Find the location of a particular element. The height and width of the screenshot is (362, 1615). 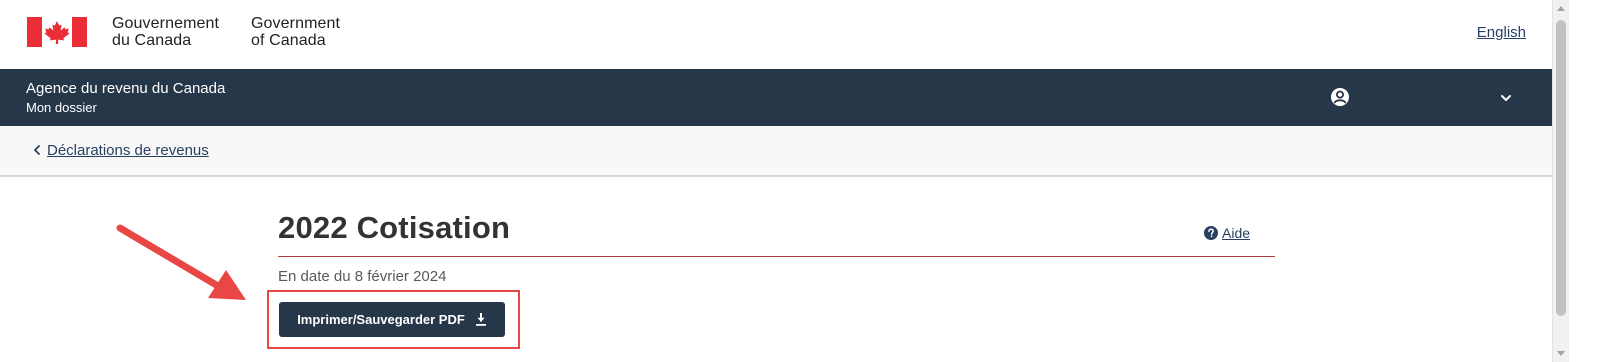

print-button-label: Imprimer/Sauvegarder PDF is located at coordinates (381, 319).